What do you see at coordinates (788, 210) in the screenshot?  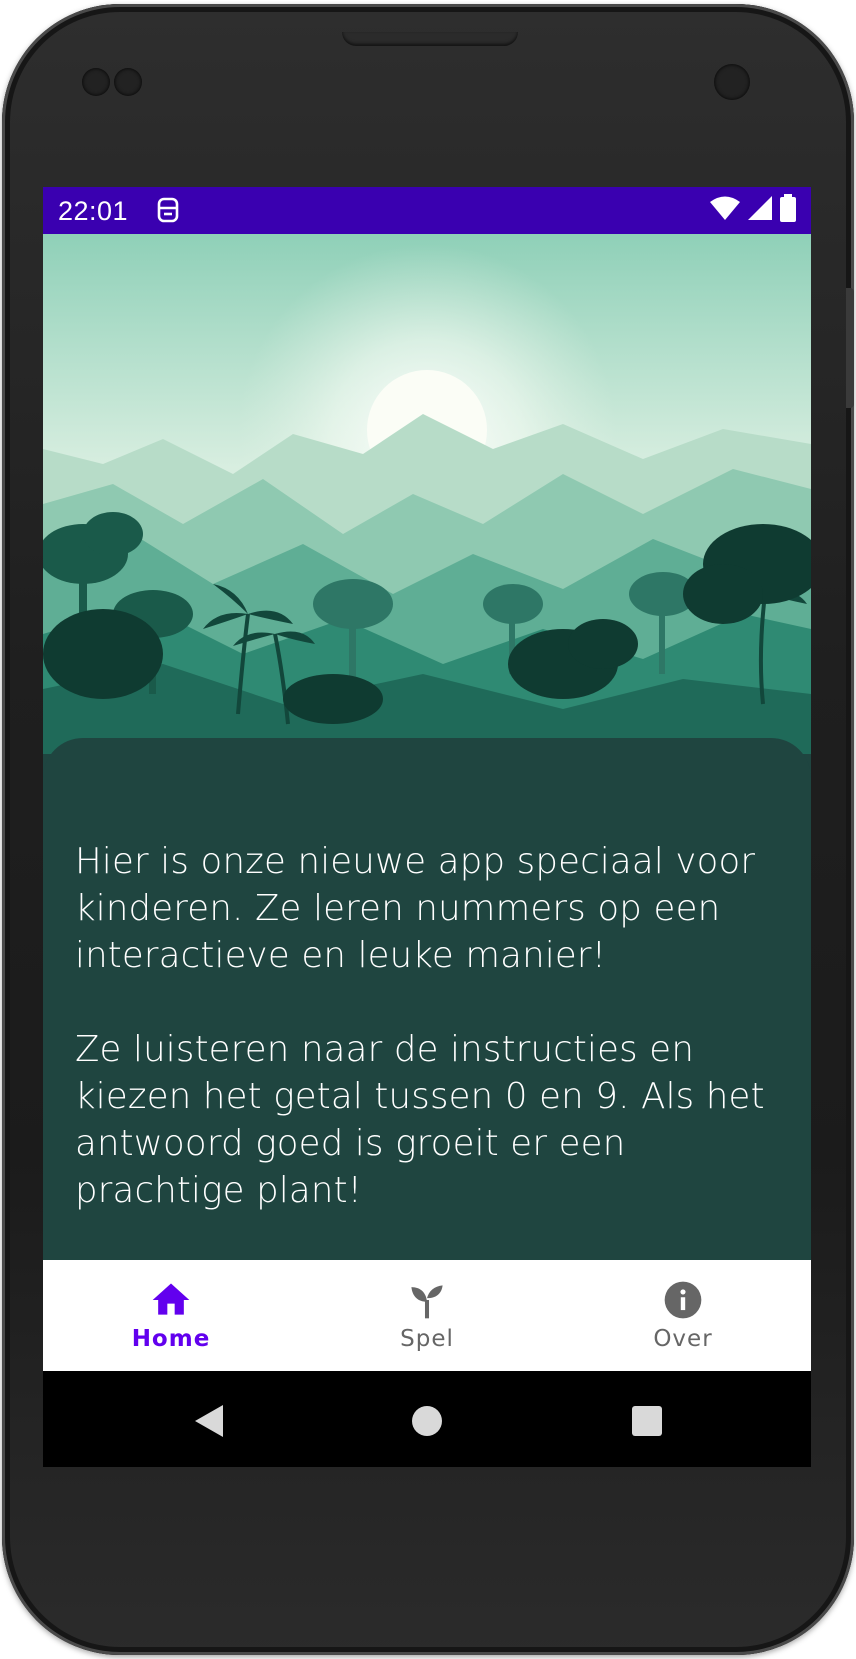 I see `battery-icon` at bounding box center [788, 210].